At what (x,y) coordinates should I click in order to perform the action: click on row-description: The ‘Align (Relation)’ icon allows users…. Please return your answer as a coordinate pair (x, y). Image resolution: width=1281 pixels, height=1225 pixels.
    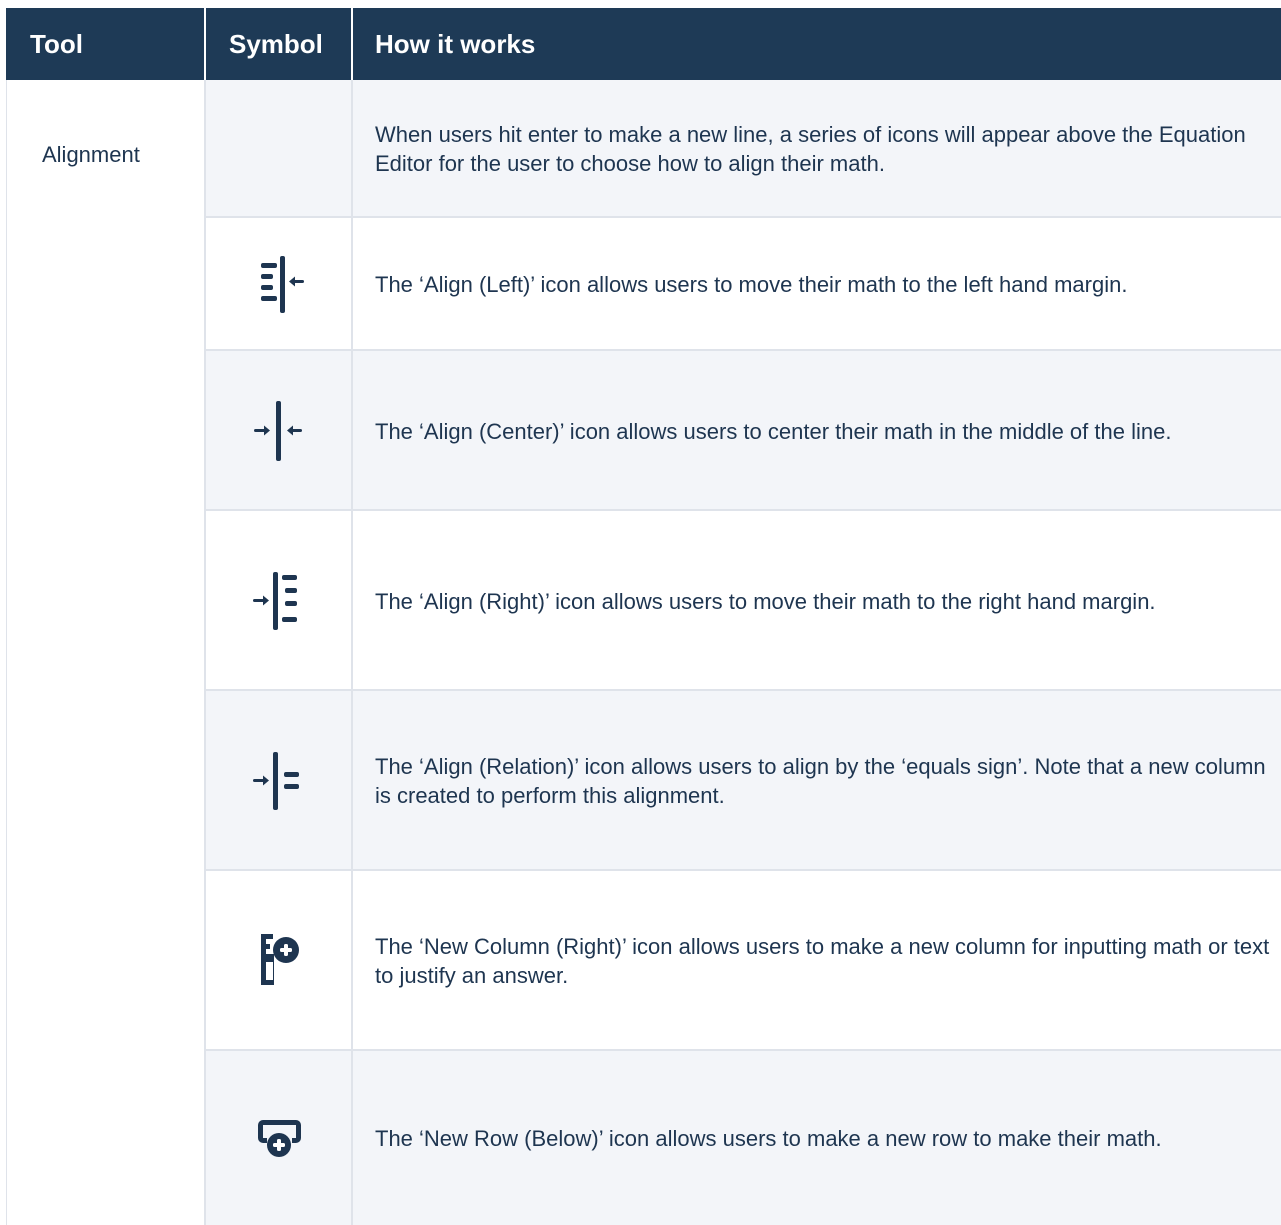
    Looking at the image, I should click on (820, 781).